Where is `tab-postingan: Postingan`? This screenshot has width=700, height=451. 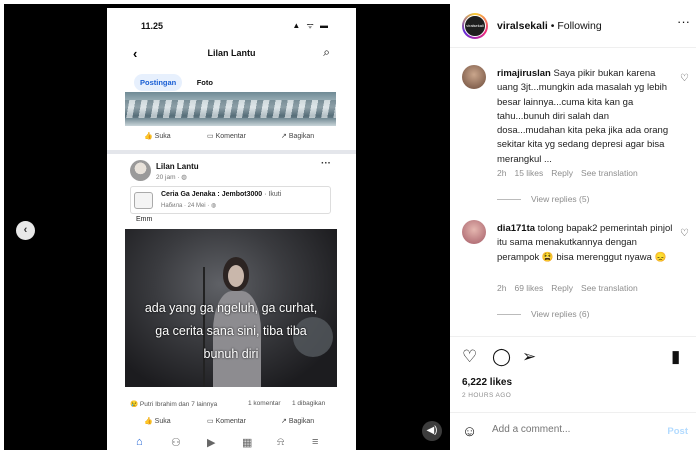 tab-postingan: Postingan is located at coordinates (158, 82).